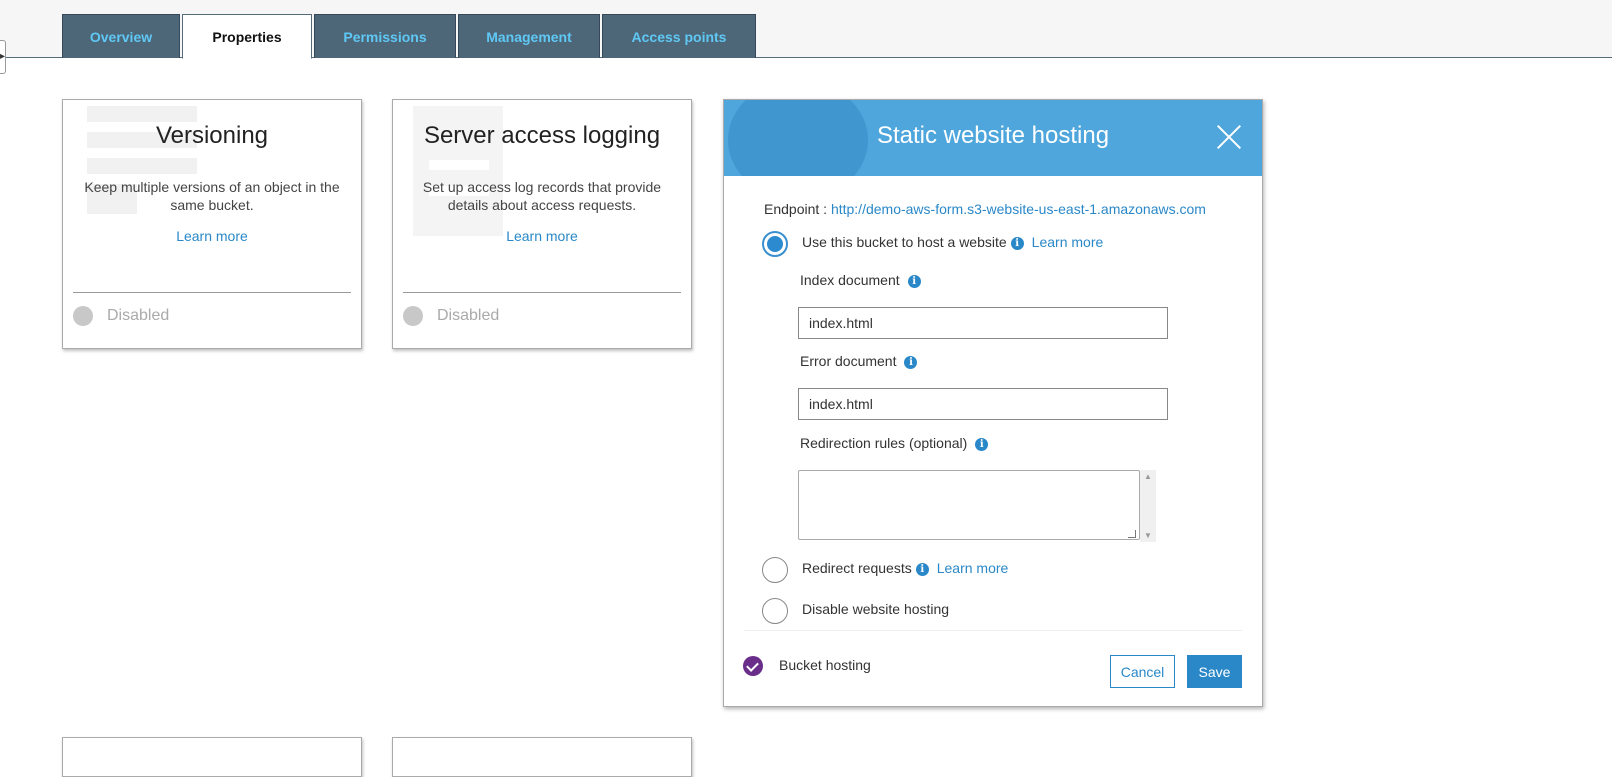 The height and width of the screenshot is (777, 1612). I want to click on error-document-label-row: Error document i, so click(859, 361).